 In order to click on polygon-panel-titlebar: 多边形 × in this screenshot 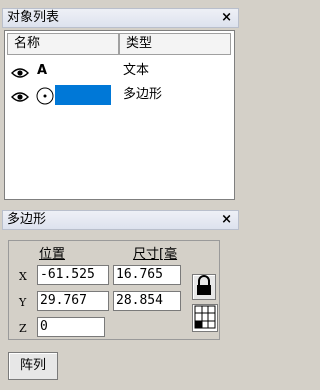, I will do `click(120, 220)`.